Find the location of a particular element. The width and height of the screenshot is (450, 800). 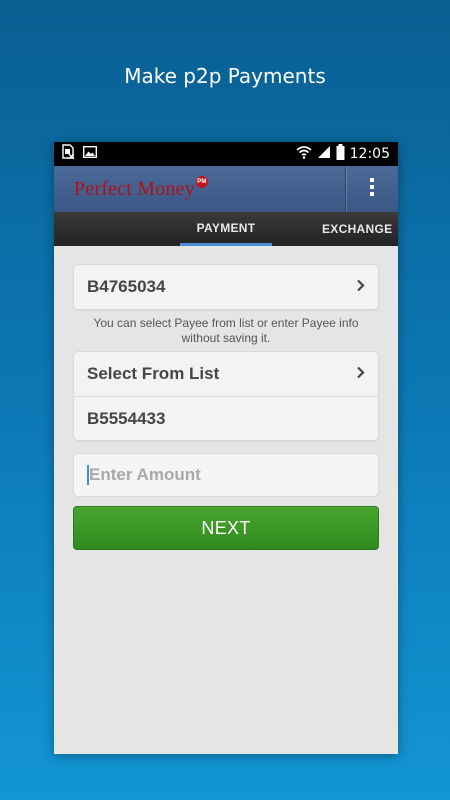

headline: Make p2p Payments is located at coordinates (225, 76).